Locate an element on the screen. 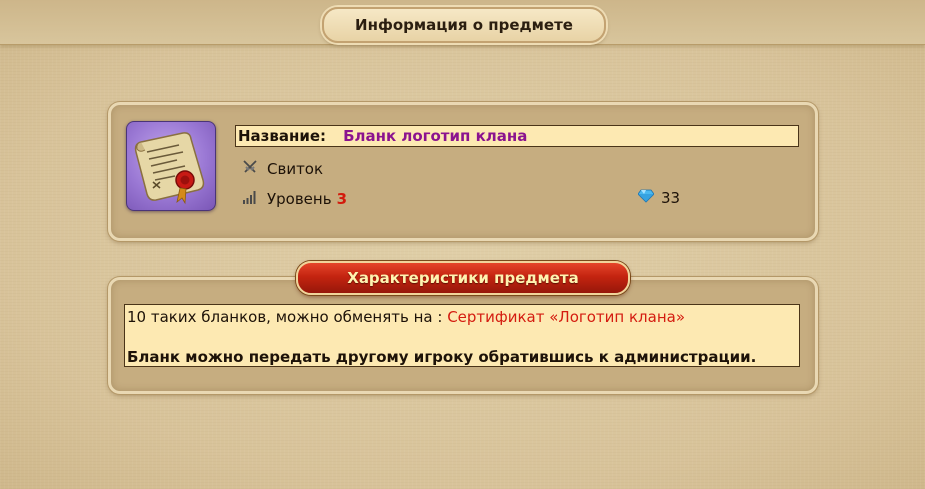 The image size is (925, 489). characteristics-header-ribbon: Характеристики предмета is located at coordinates (463, 278).